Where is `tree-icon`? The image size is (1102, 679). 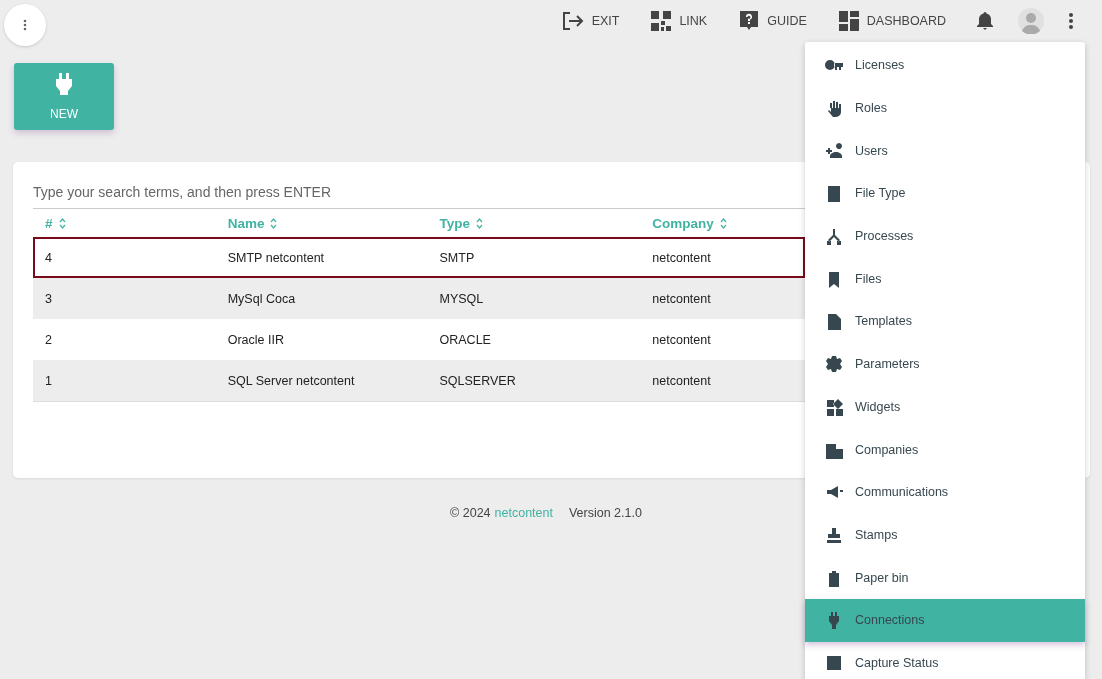
tree-icon is located at coordinates (834, 236).